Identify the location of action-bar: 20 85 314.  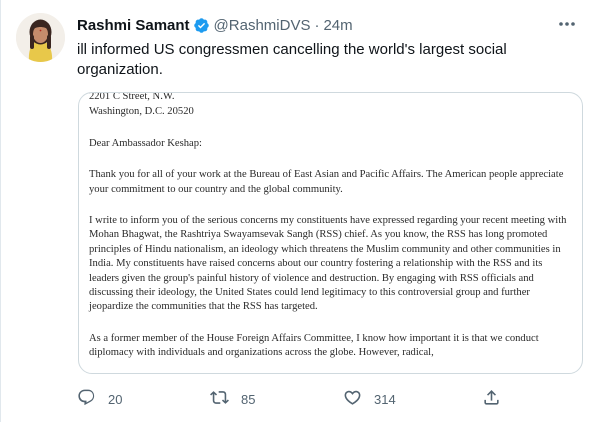
(297, 399).